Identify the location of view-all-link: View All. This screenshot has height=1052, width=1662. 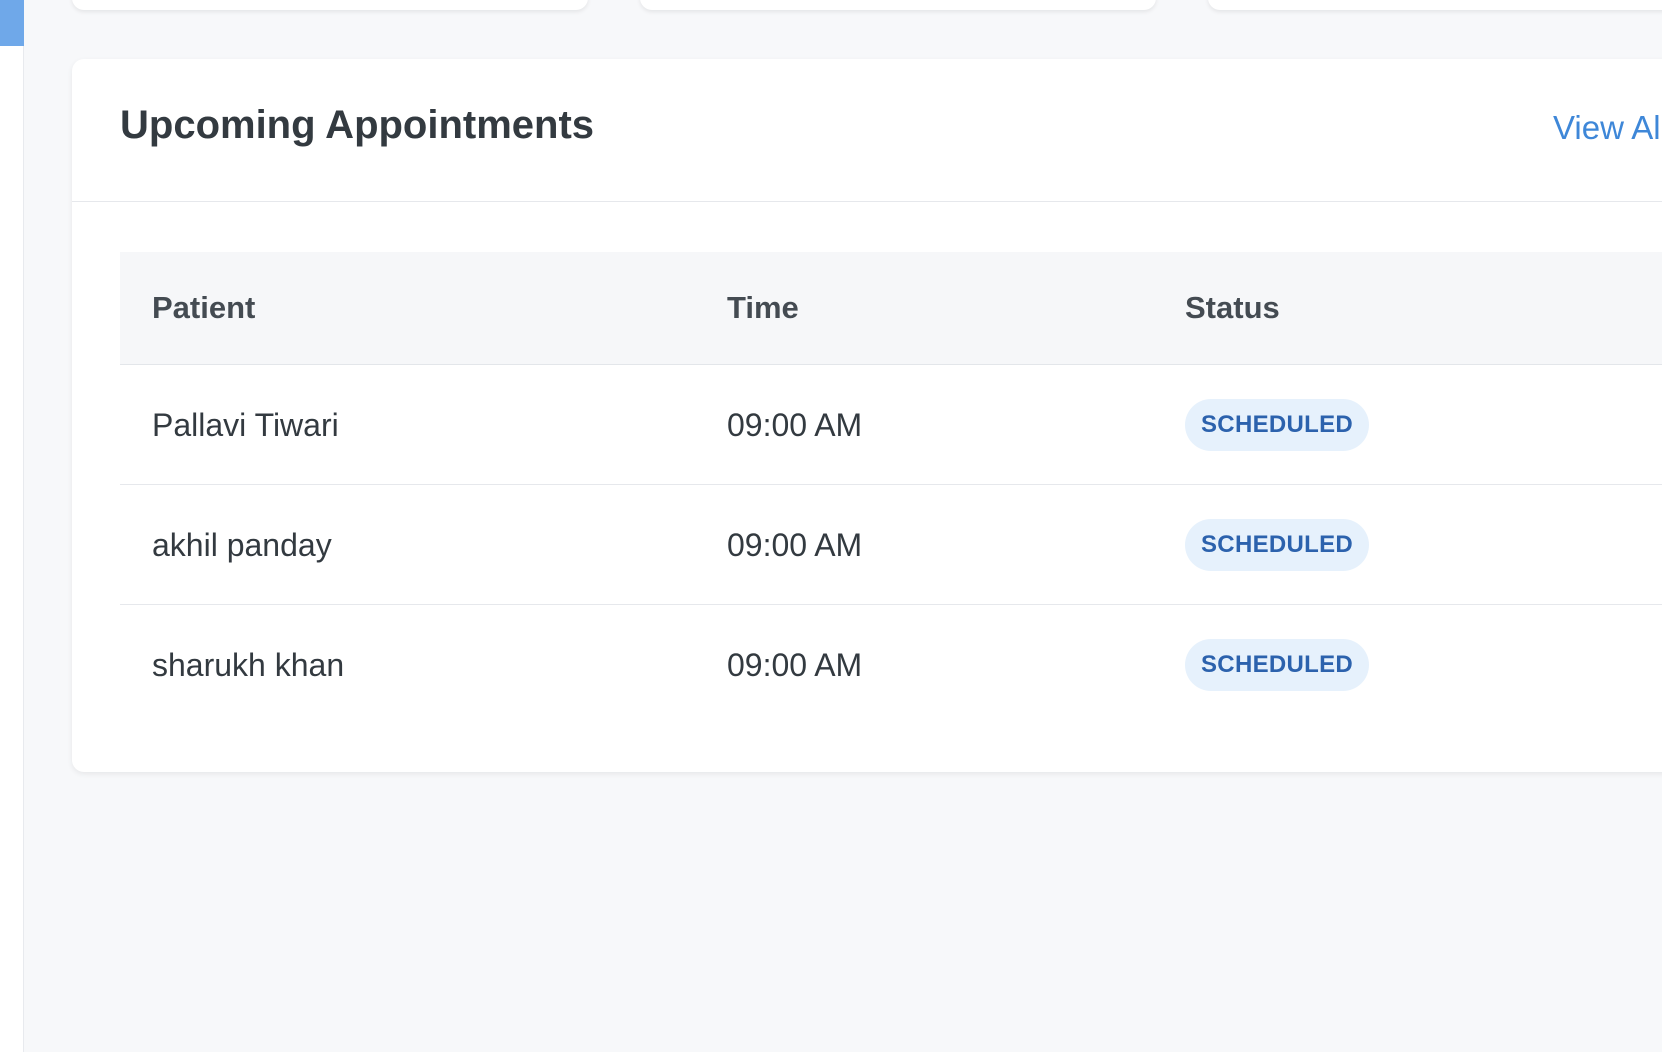
(1607, 128).